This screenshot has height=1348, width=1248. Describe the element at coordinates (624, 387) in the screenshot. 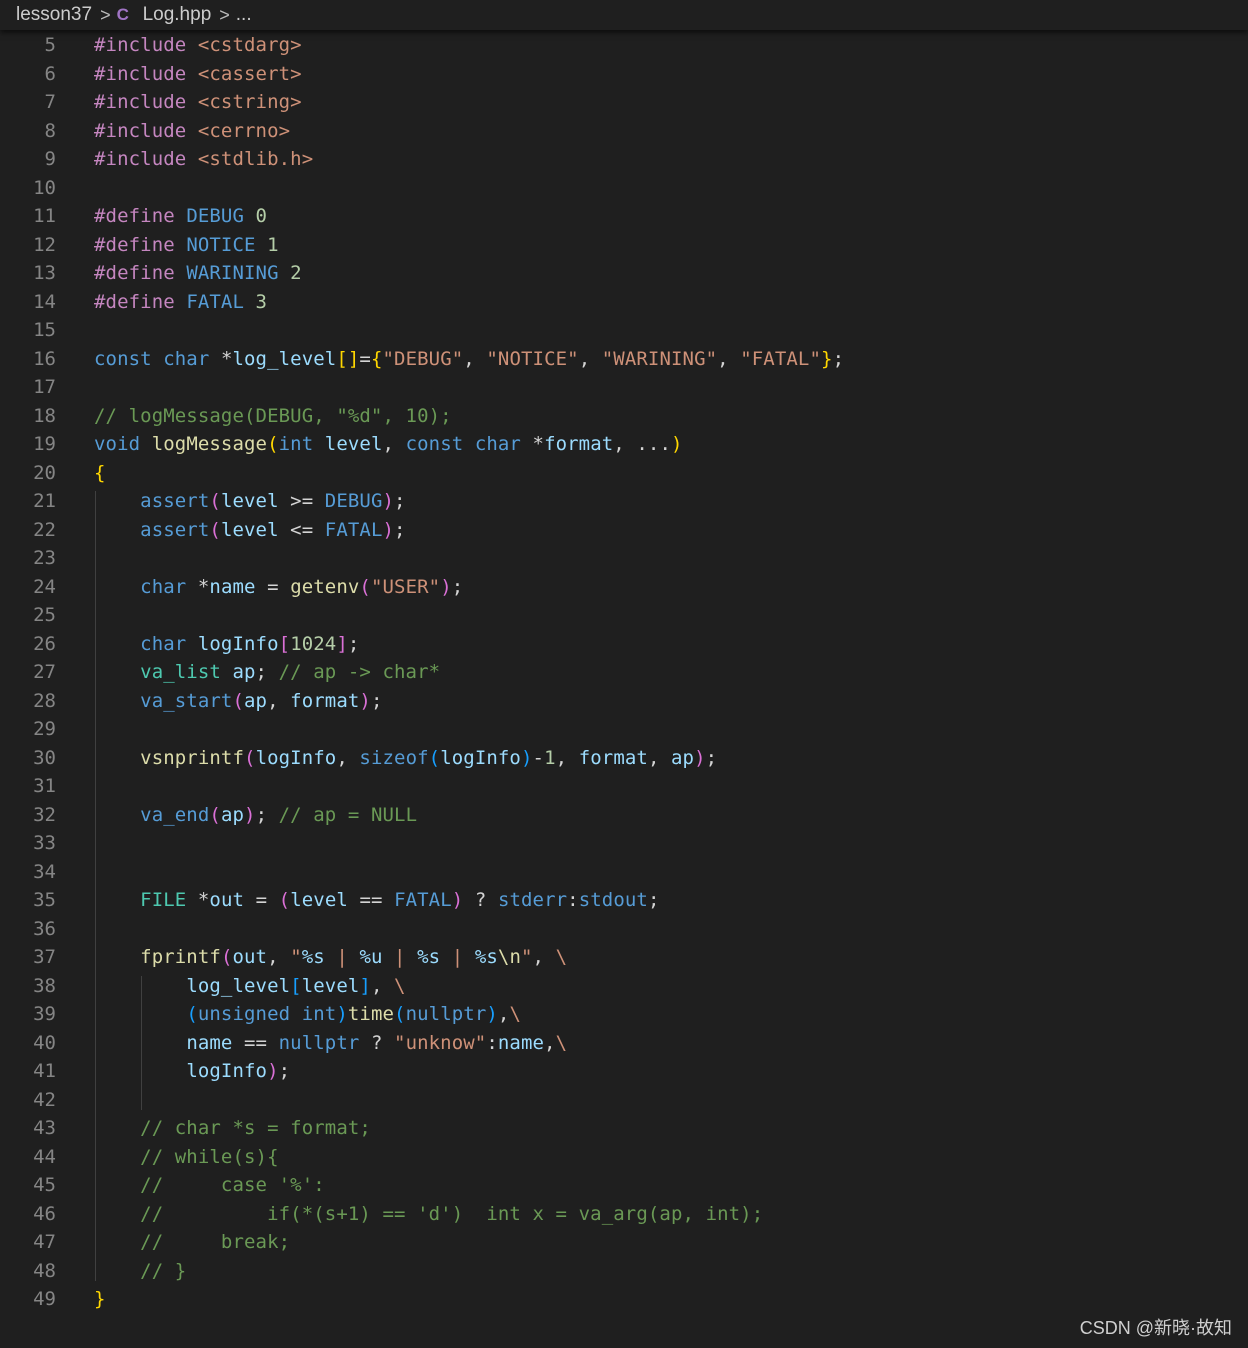

I see `code-line: 17` at that location.